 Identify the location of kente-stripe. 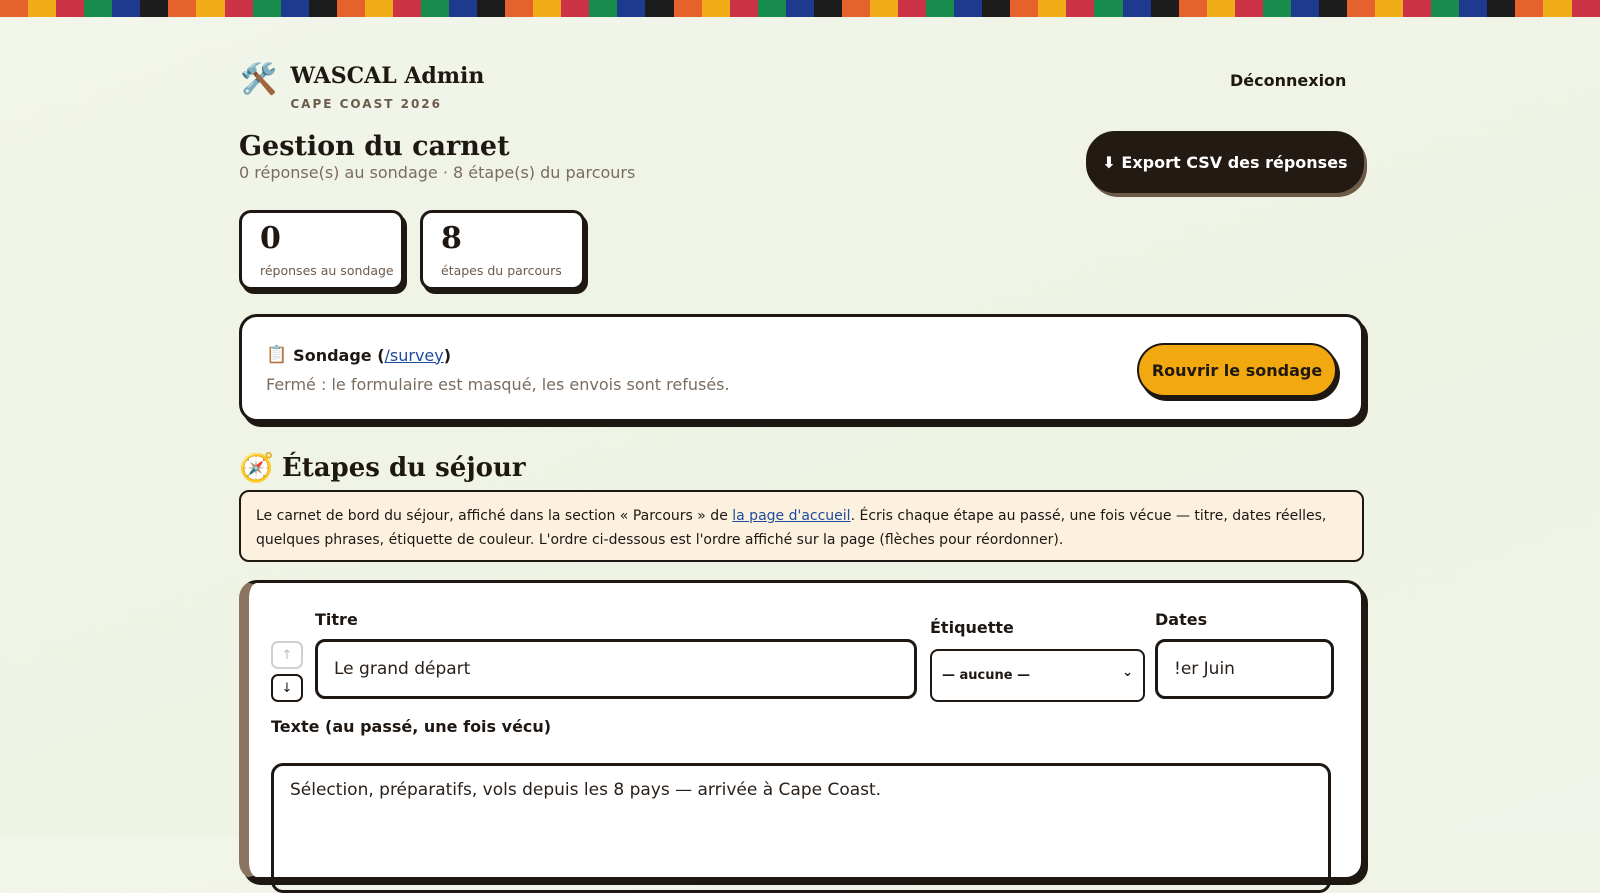
(800, 8).